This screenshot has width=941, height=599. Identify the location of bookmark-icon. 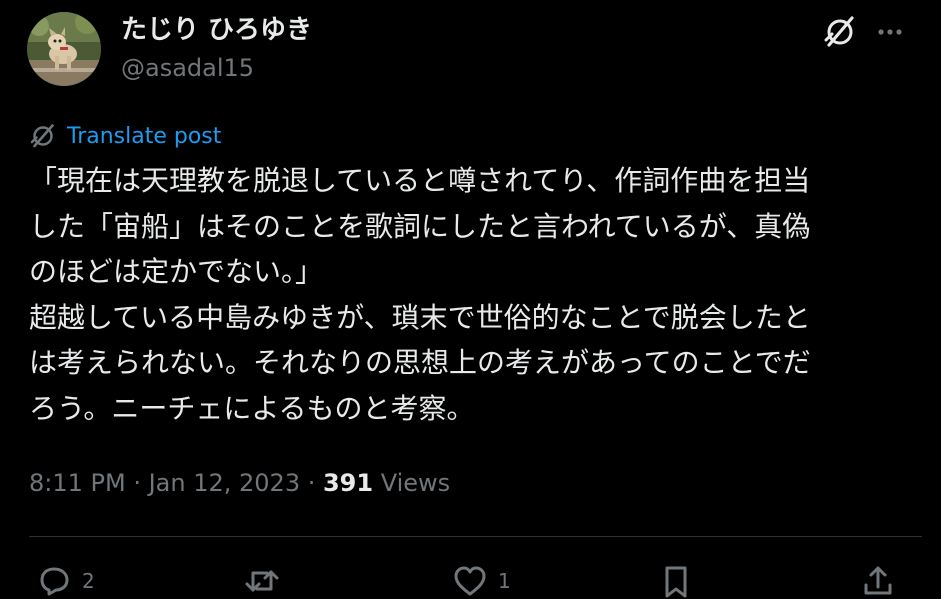
(676, 582).